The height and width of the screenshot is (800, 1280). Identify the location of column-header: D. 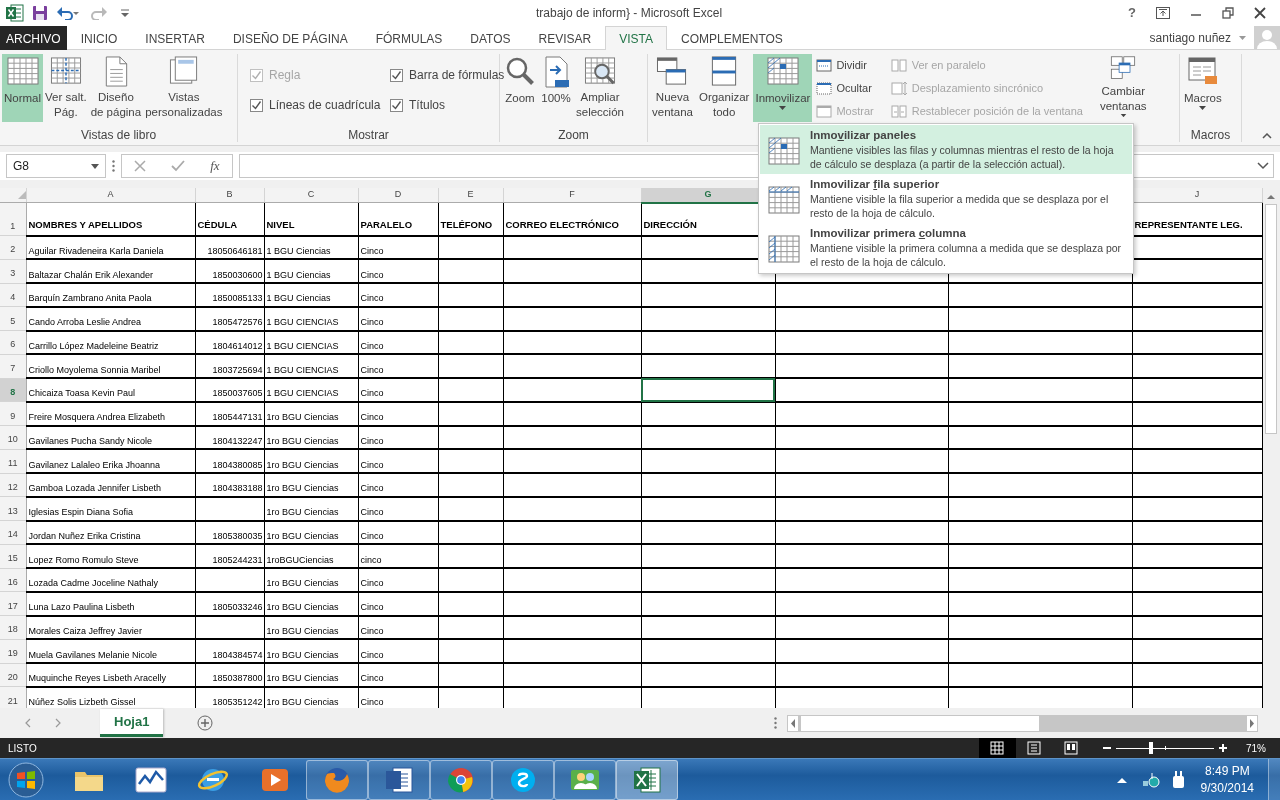
(398, 195).